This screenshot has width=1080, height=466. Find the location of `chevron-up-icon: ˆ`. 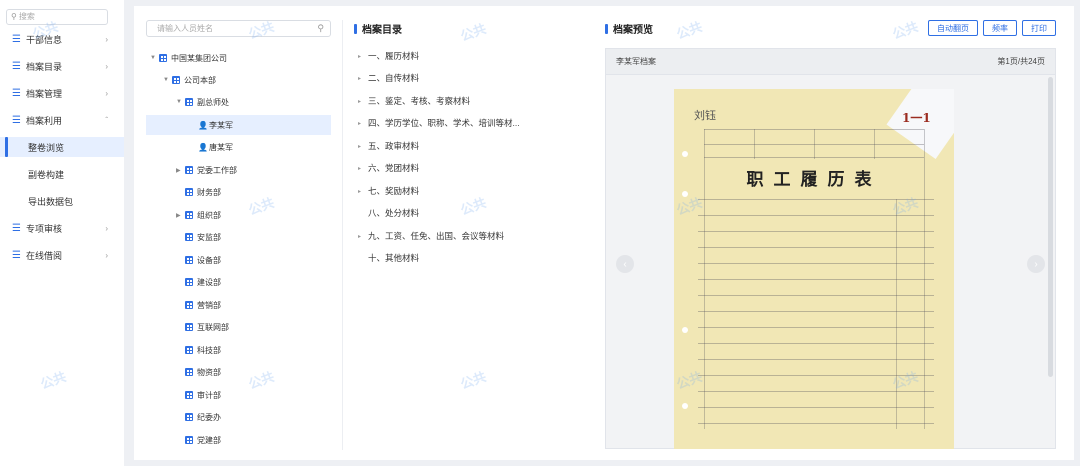

chevron-up-icon: ˆ is located at coordinates (106, 120).